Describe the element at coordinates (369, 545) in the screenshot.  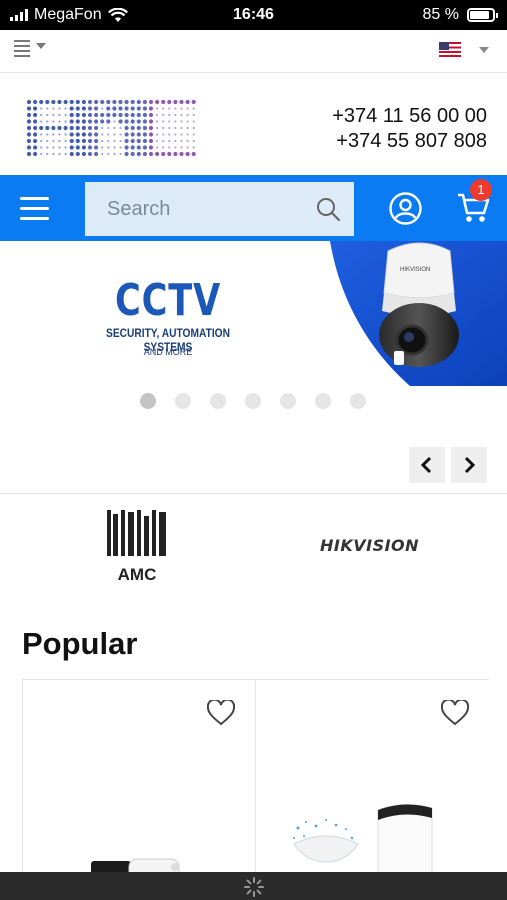
I see `brand-hikvision-logo: HIKVISION` at that location.